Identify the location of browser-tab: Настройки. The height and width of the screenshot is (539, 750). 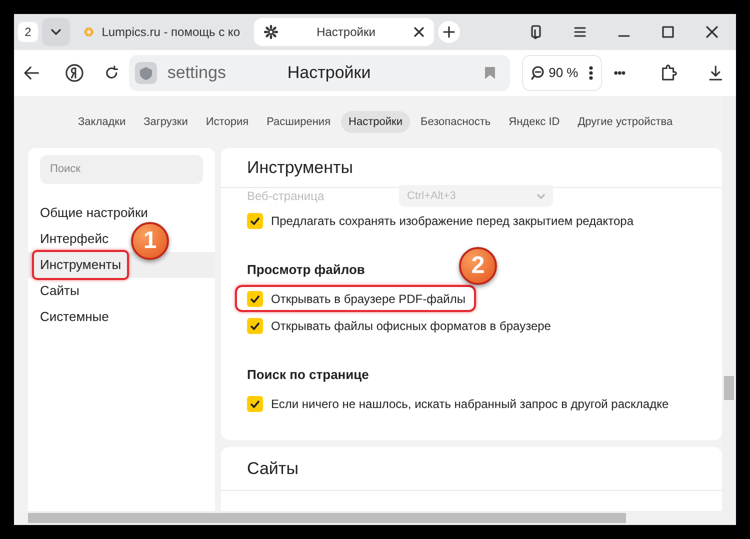
(344, 32).